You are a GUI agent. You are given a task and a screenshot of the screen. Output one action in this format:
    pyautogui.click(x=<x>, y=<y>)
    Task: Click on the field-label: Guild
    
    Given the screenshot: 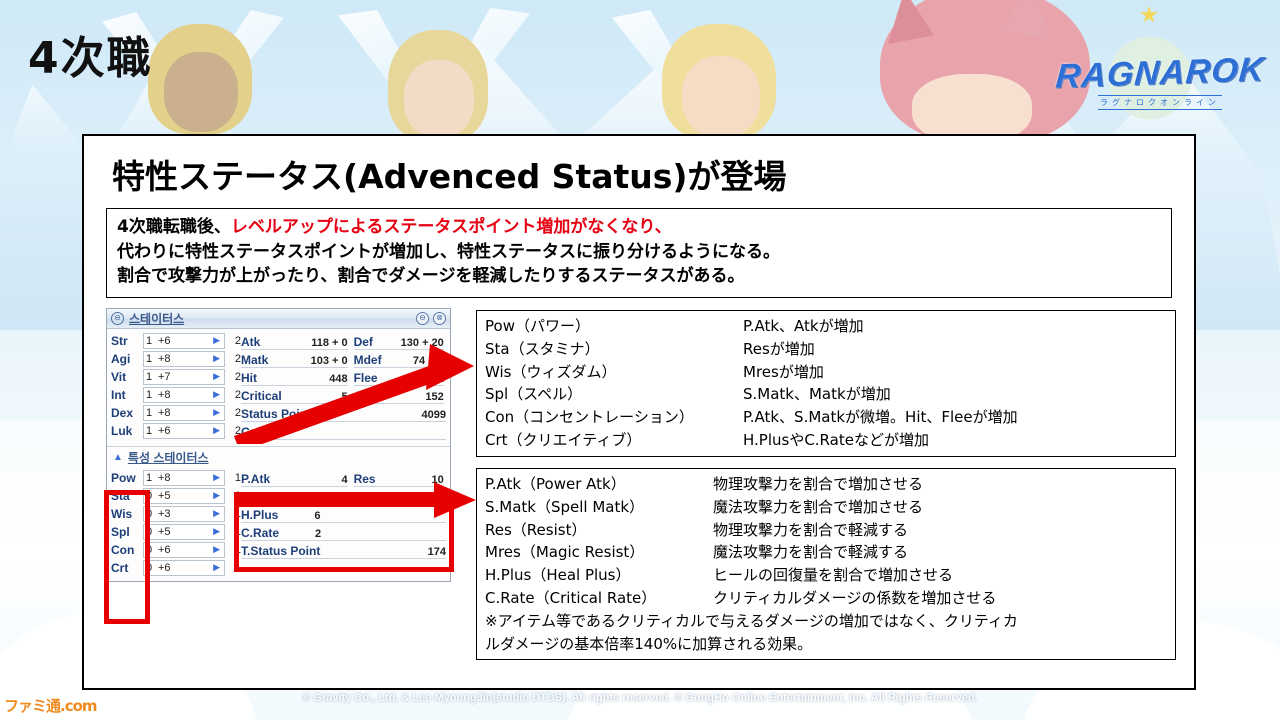 What is the action you would take?
    pyautogui.click(x=256, y=431)
    